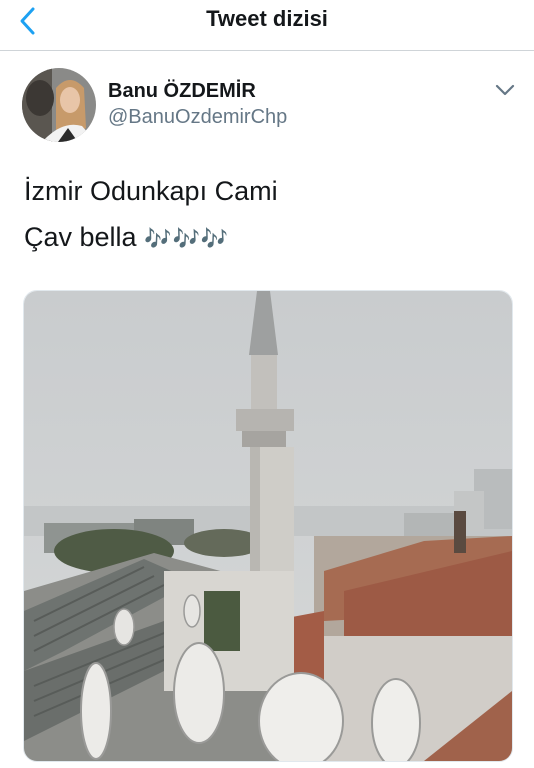 The width and height of the screenshot is (534, 768). What do you see at coordinates (267, 18) in the screenshot?
I see `page-title: Tweet dizisi` at bounding box center [267, 18].